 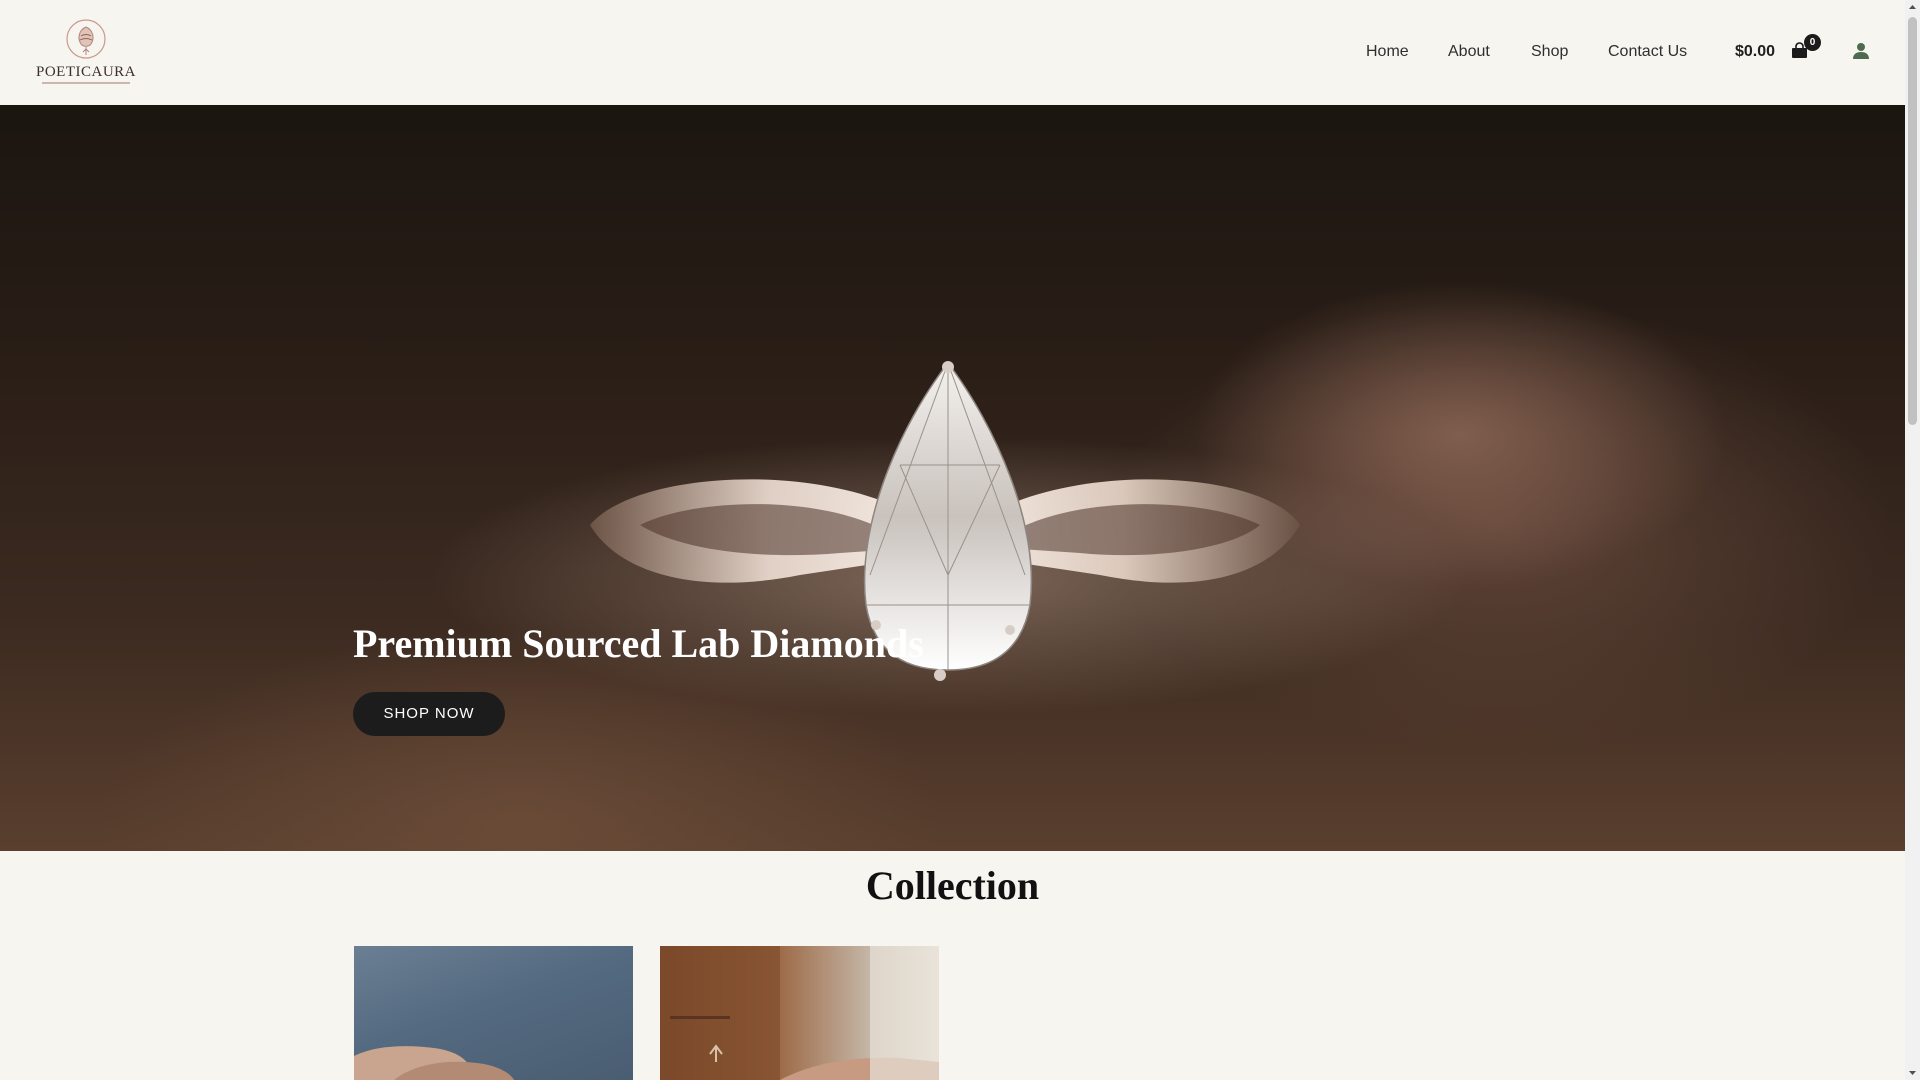 I want to click on rose-logo-icon, so click(x=86, y=39).